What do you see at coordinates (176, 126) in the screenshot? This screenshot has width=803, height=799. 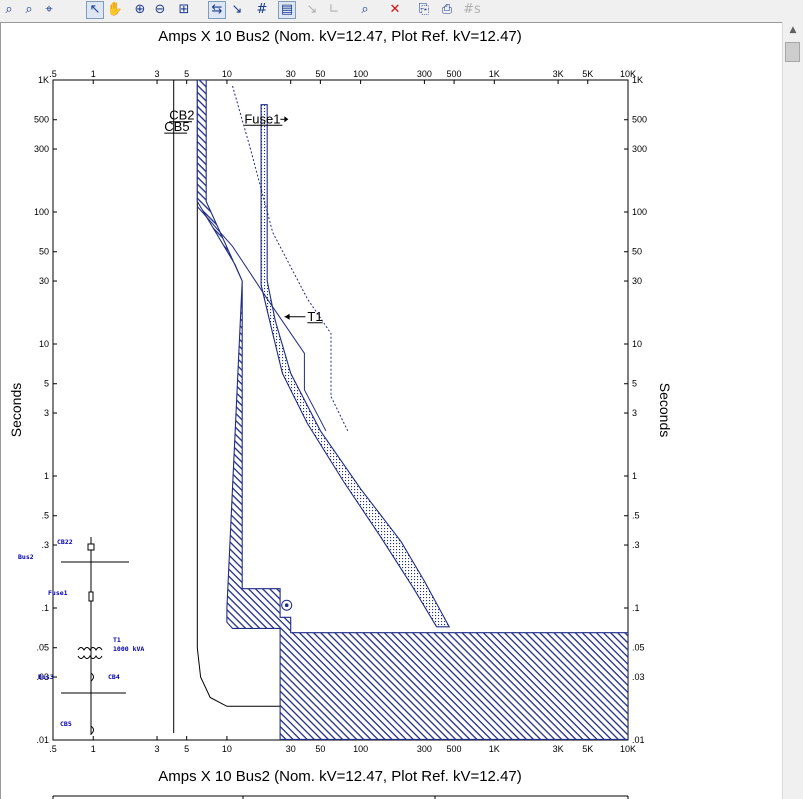 I see `label-cb5: CB5` at bounding box center [176, 126].